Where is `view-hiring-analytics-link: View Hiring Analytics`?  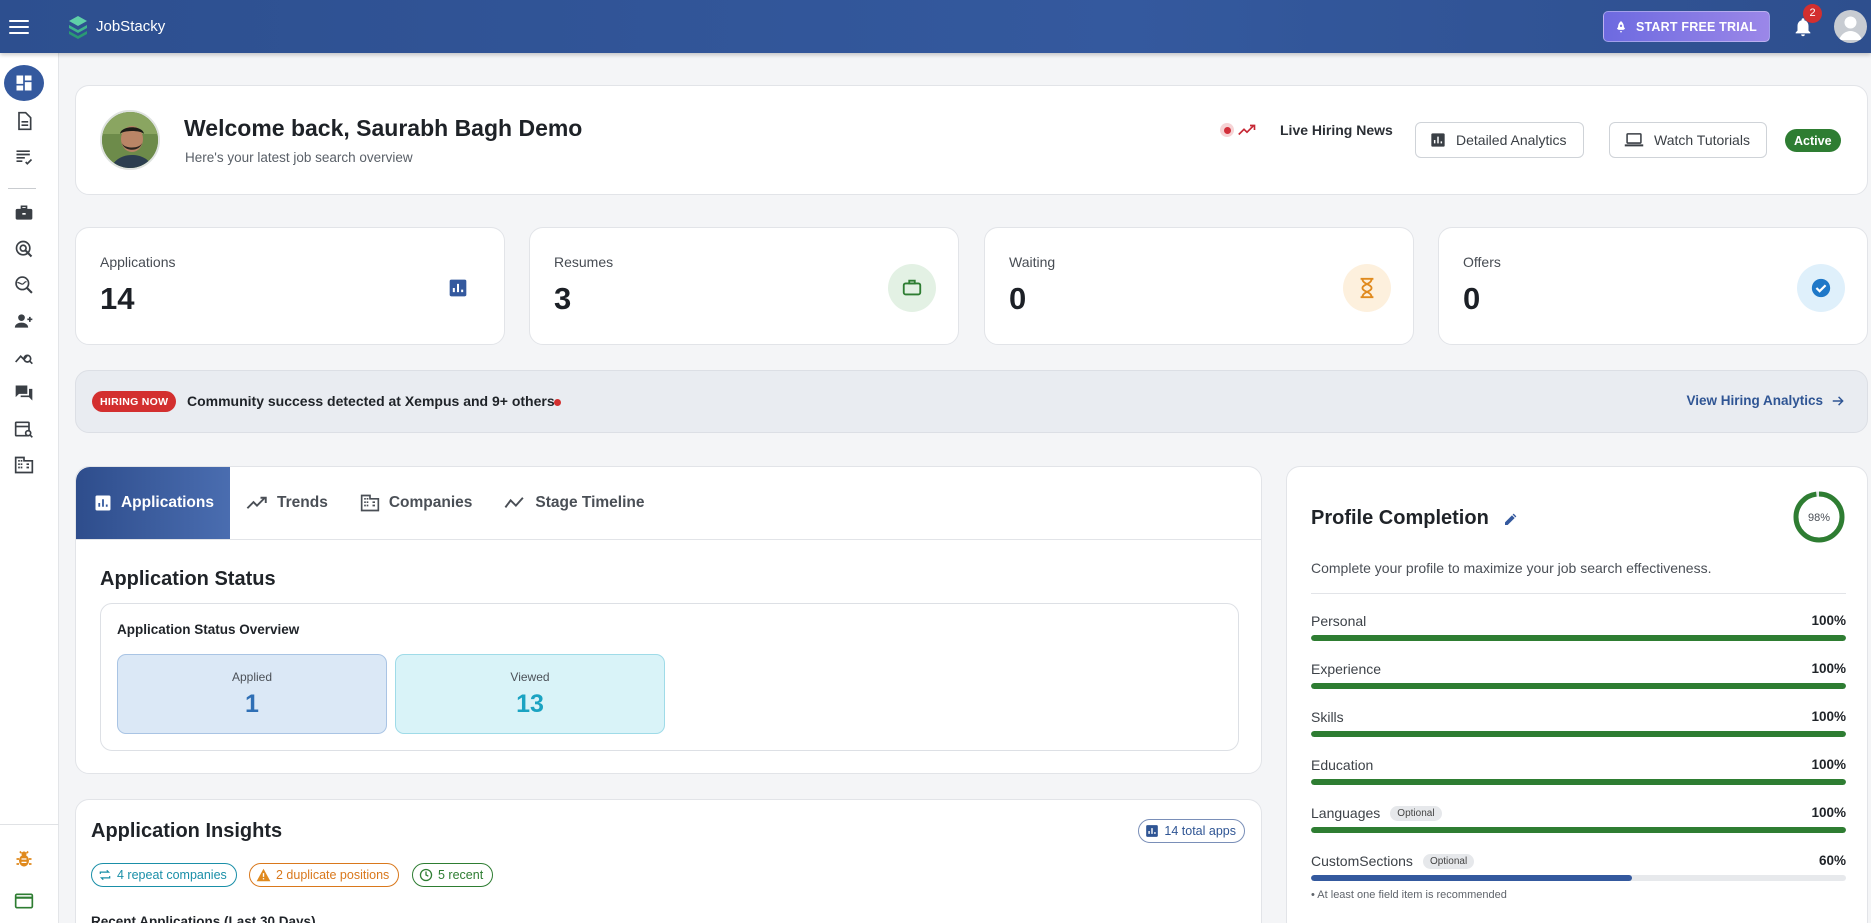
view-hiring-analytics-link: View Hiring Analytics is located at coordinates (1765, 400).